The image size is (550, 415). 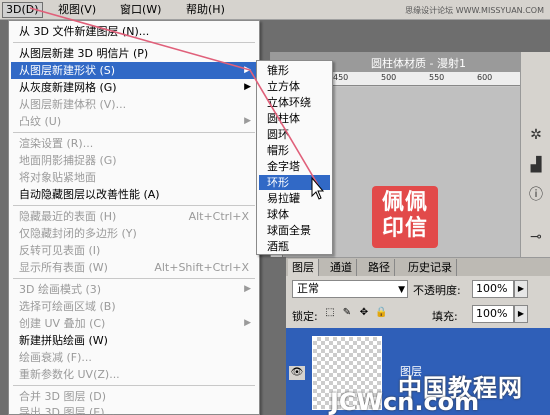 What do you see at coordinates (305, 316) in the screenshot?
I see `lock-label: 锁定:` at bounding box center [305, 316].